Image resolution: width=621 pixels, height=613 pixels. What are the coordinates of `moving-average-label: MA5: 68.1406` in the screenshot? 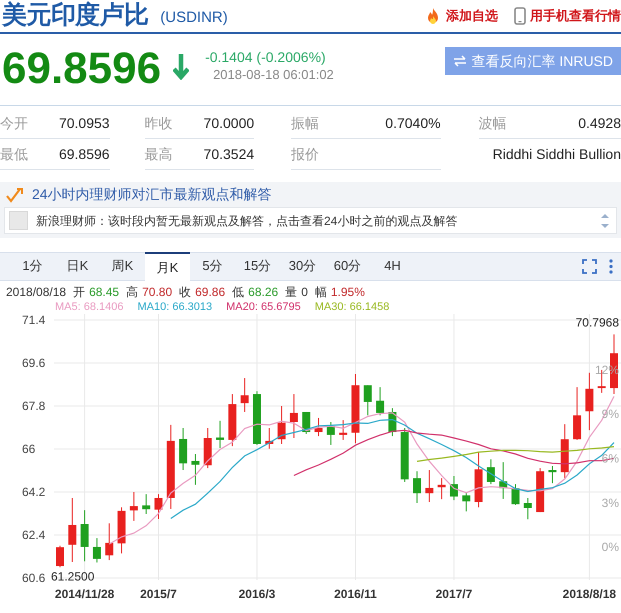 It's located at (89, 307).